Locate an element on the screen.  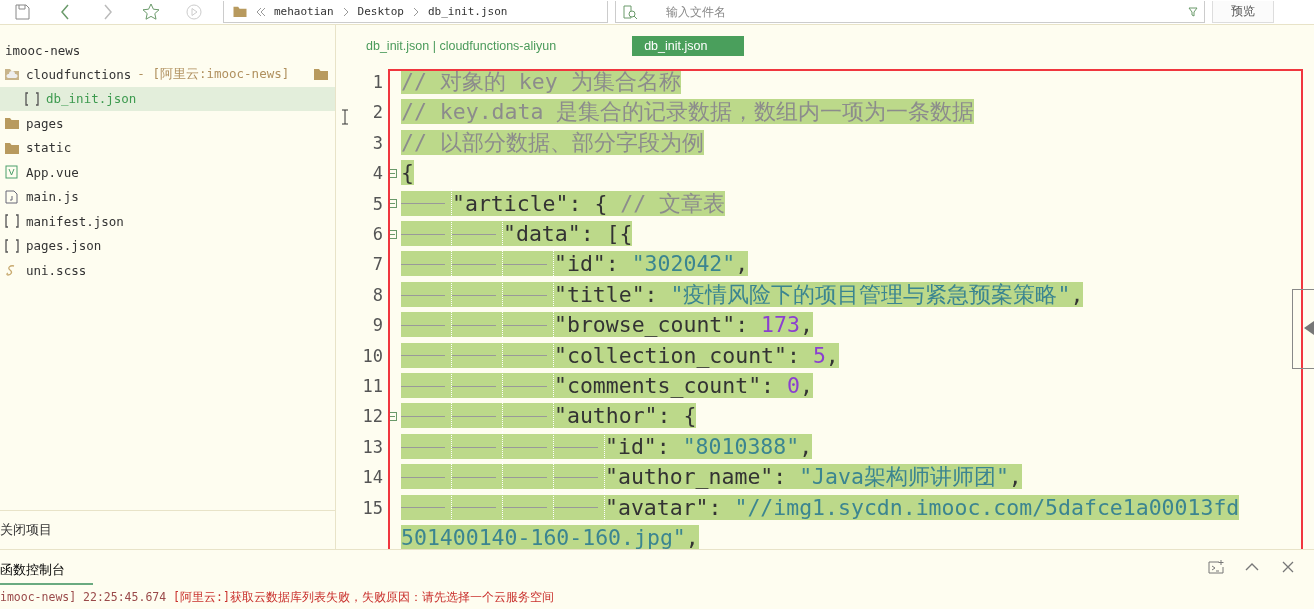
file-tree-item: cloudfunctions - [阿里云:imooc-news] is located at coordinates (167, 74).